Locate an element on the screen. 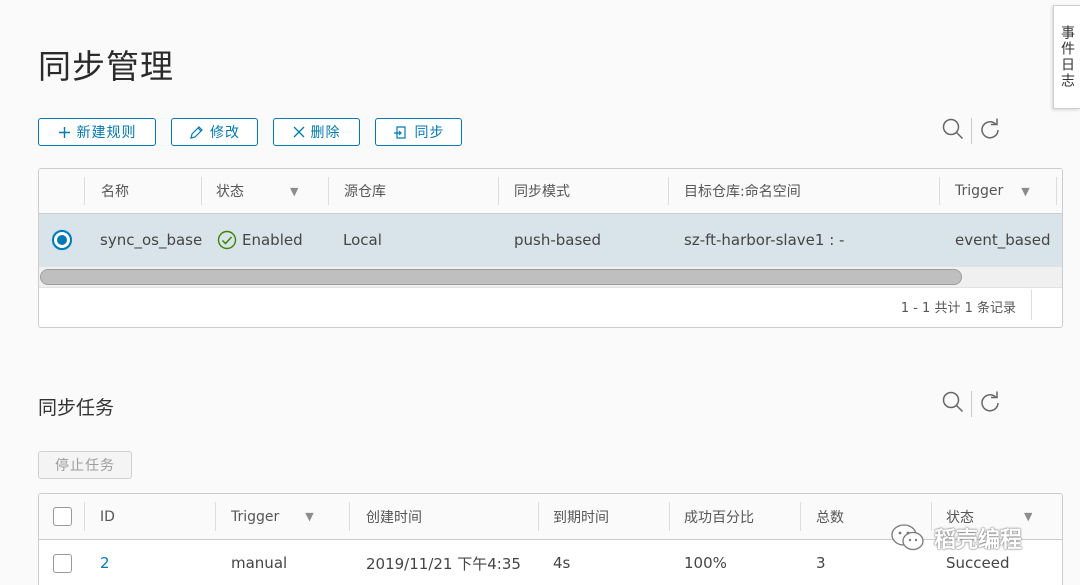  col-name: 名称 is located at coordinates (115, 191).